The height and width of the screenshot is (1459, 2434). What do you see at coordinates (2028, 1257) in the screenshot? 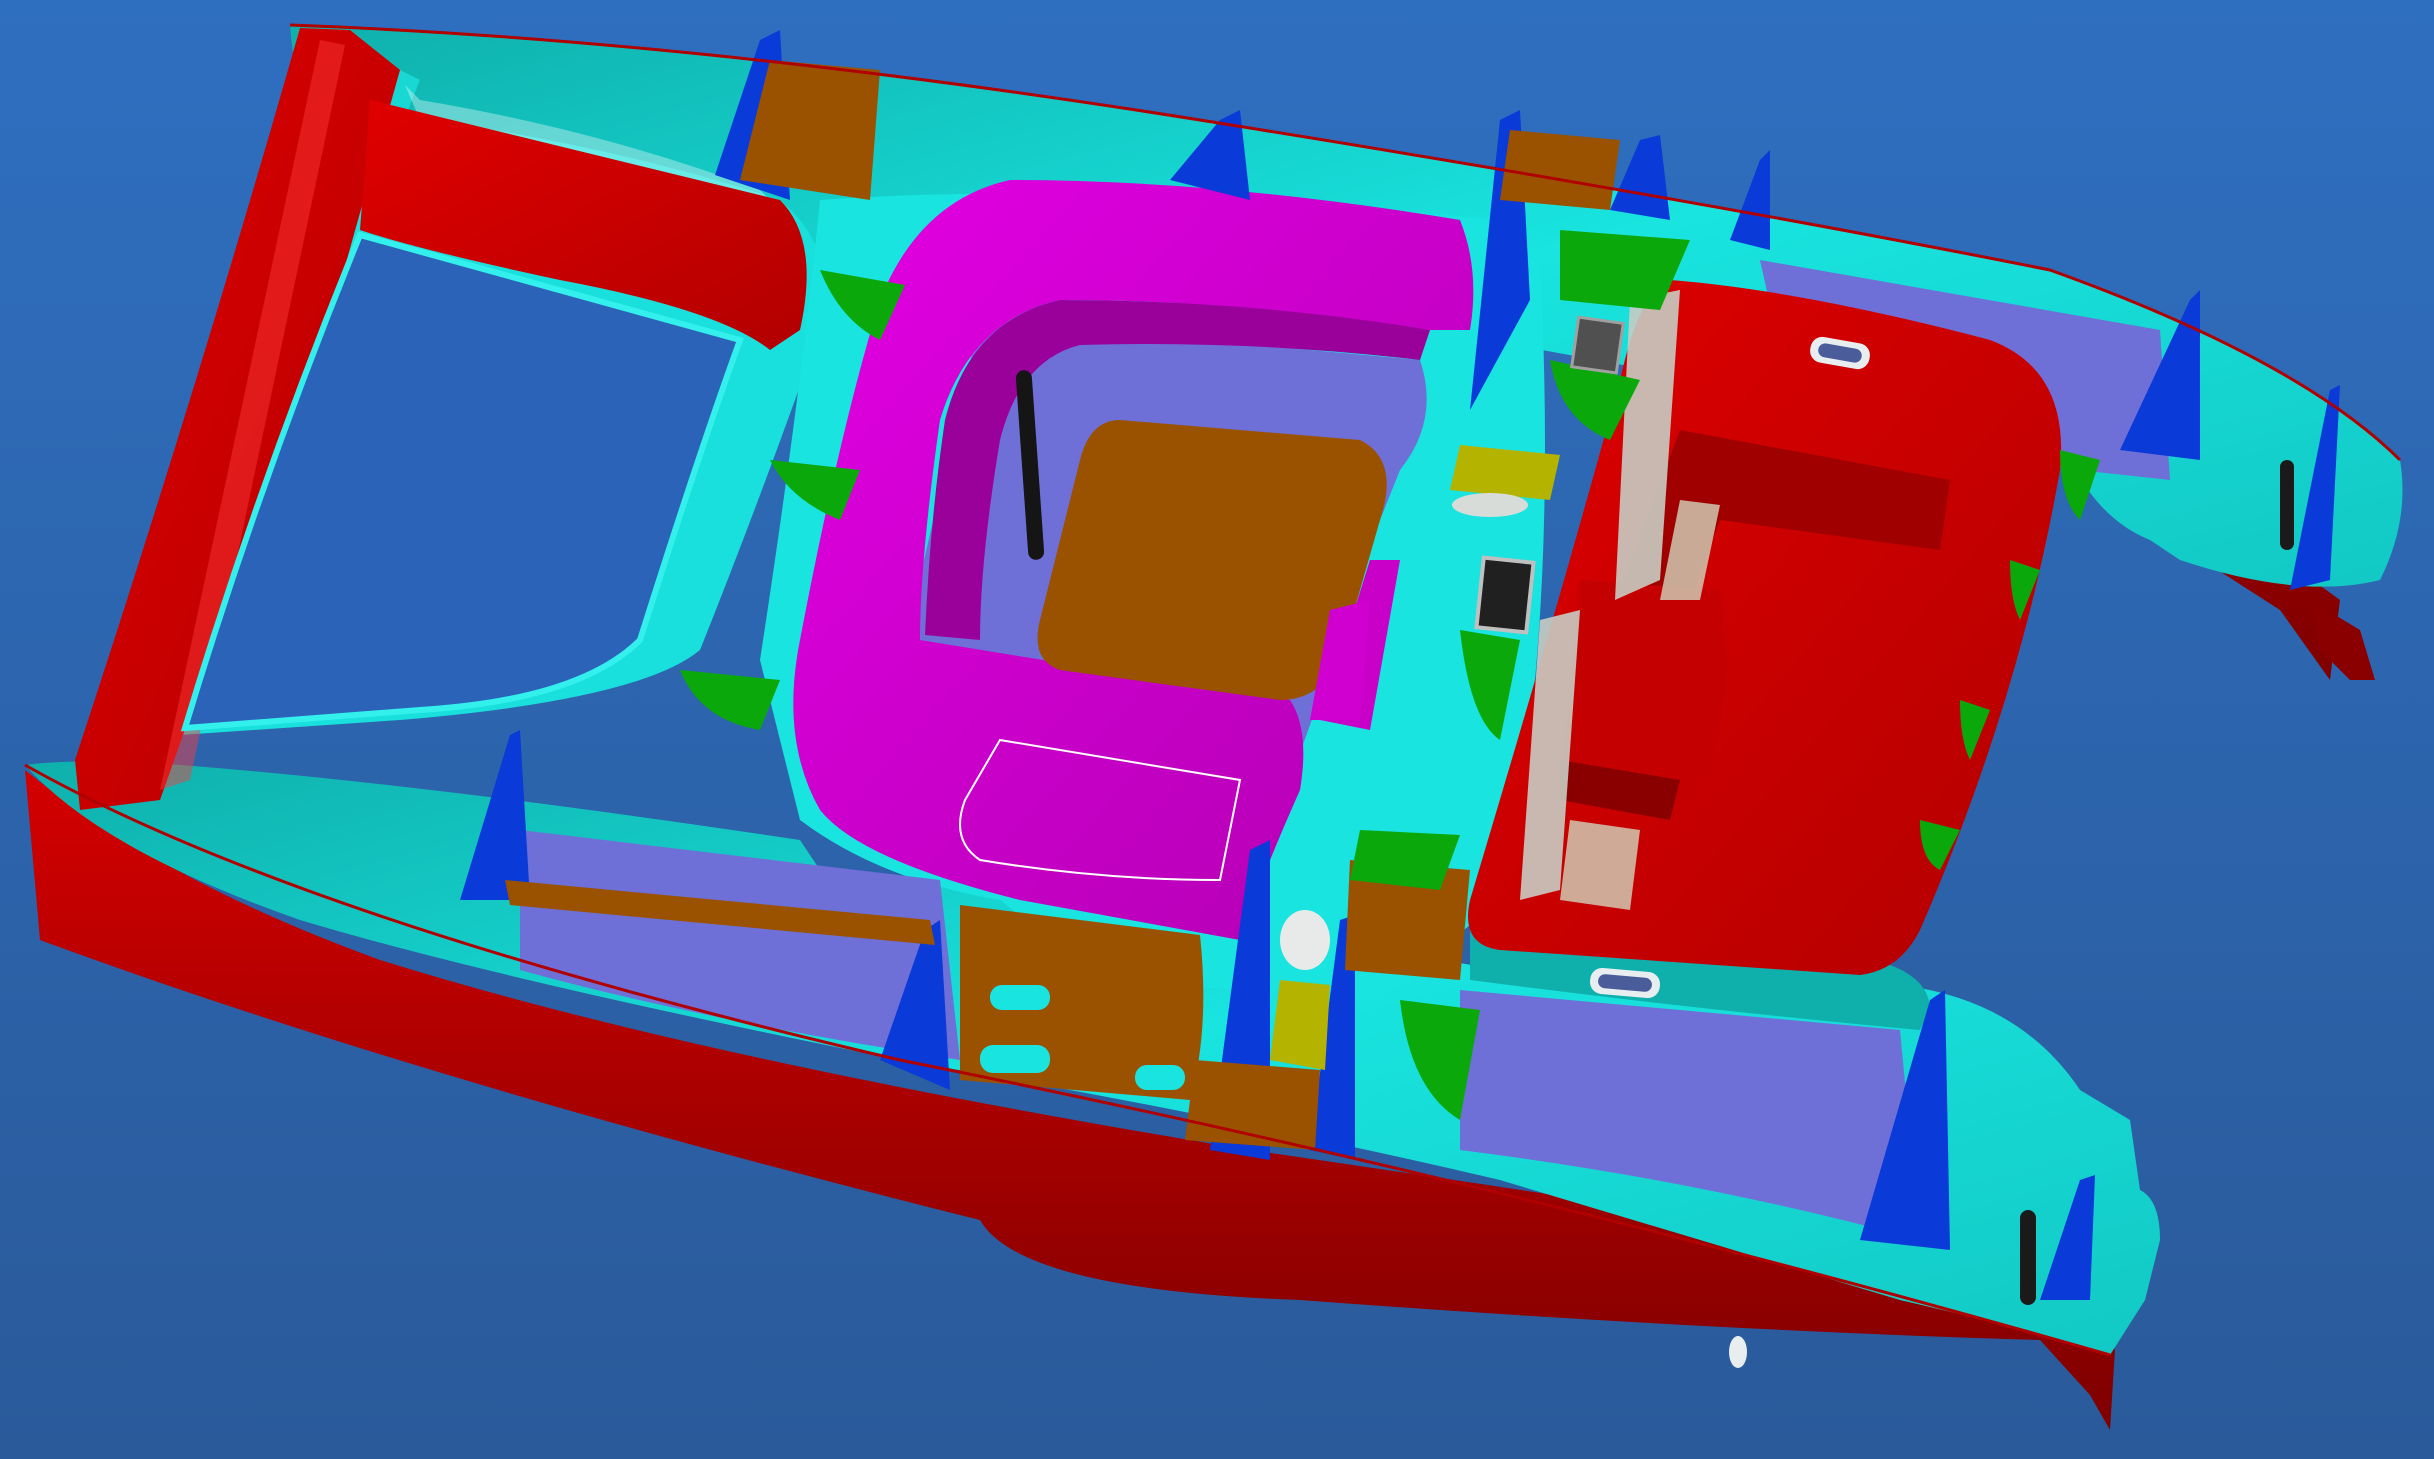
I see `starboard-rudder-post` at bounding box center [2028, 1257].